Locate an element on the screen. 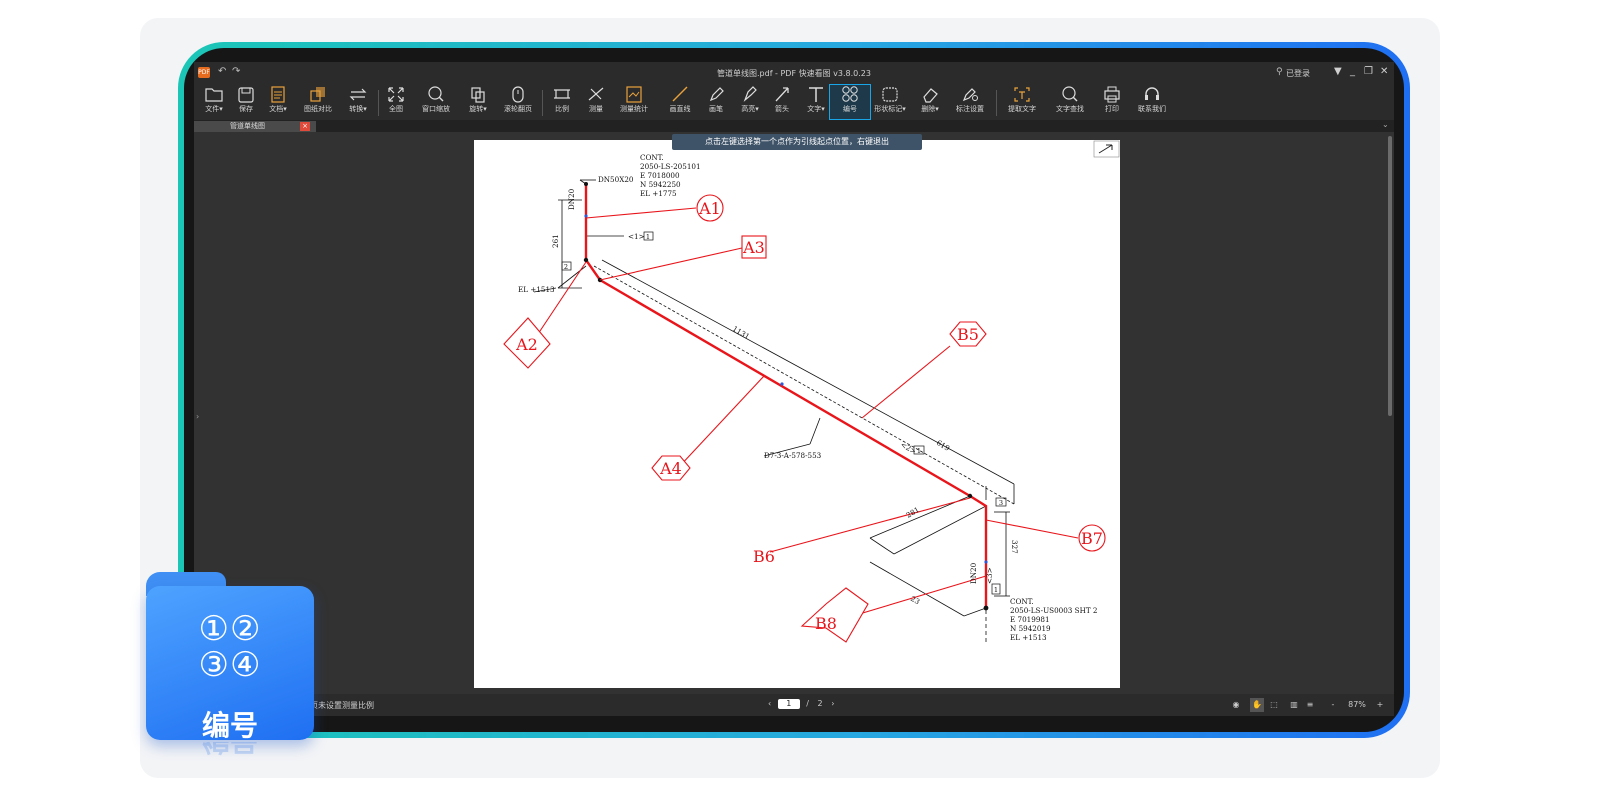 Image resolution: width=1600 pixels, height=800 pixels. tool-shape-mark: 形状标记▾ is located at coordinates (890, 102).